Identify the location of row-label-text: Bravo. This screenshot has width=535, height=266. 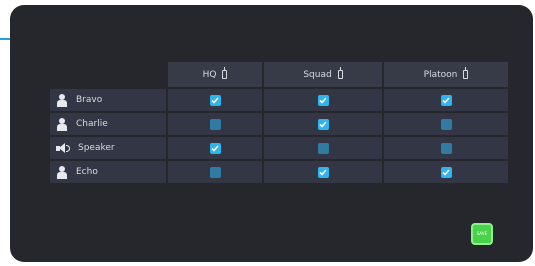
(89, 100).